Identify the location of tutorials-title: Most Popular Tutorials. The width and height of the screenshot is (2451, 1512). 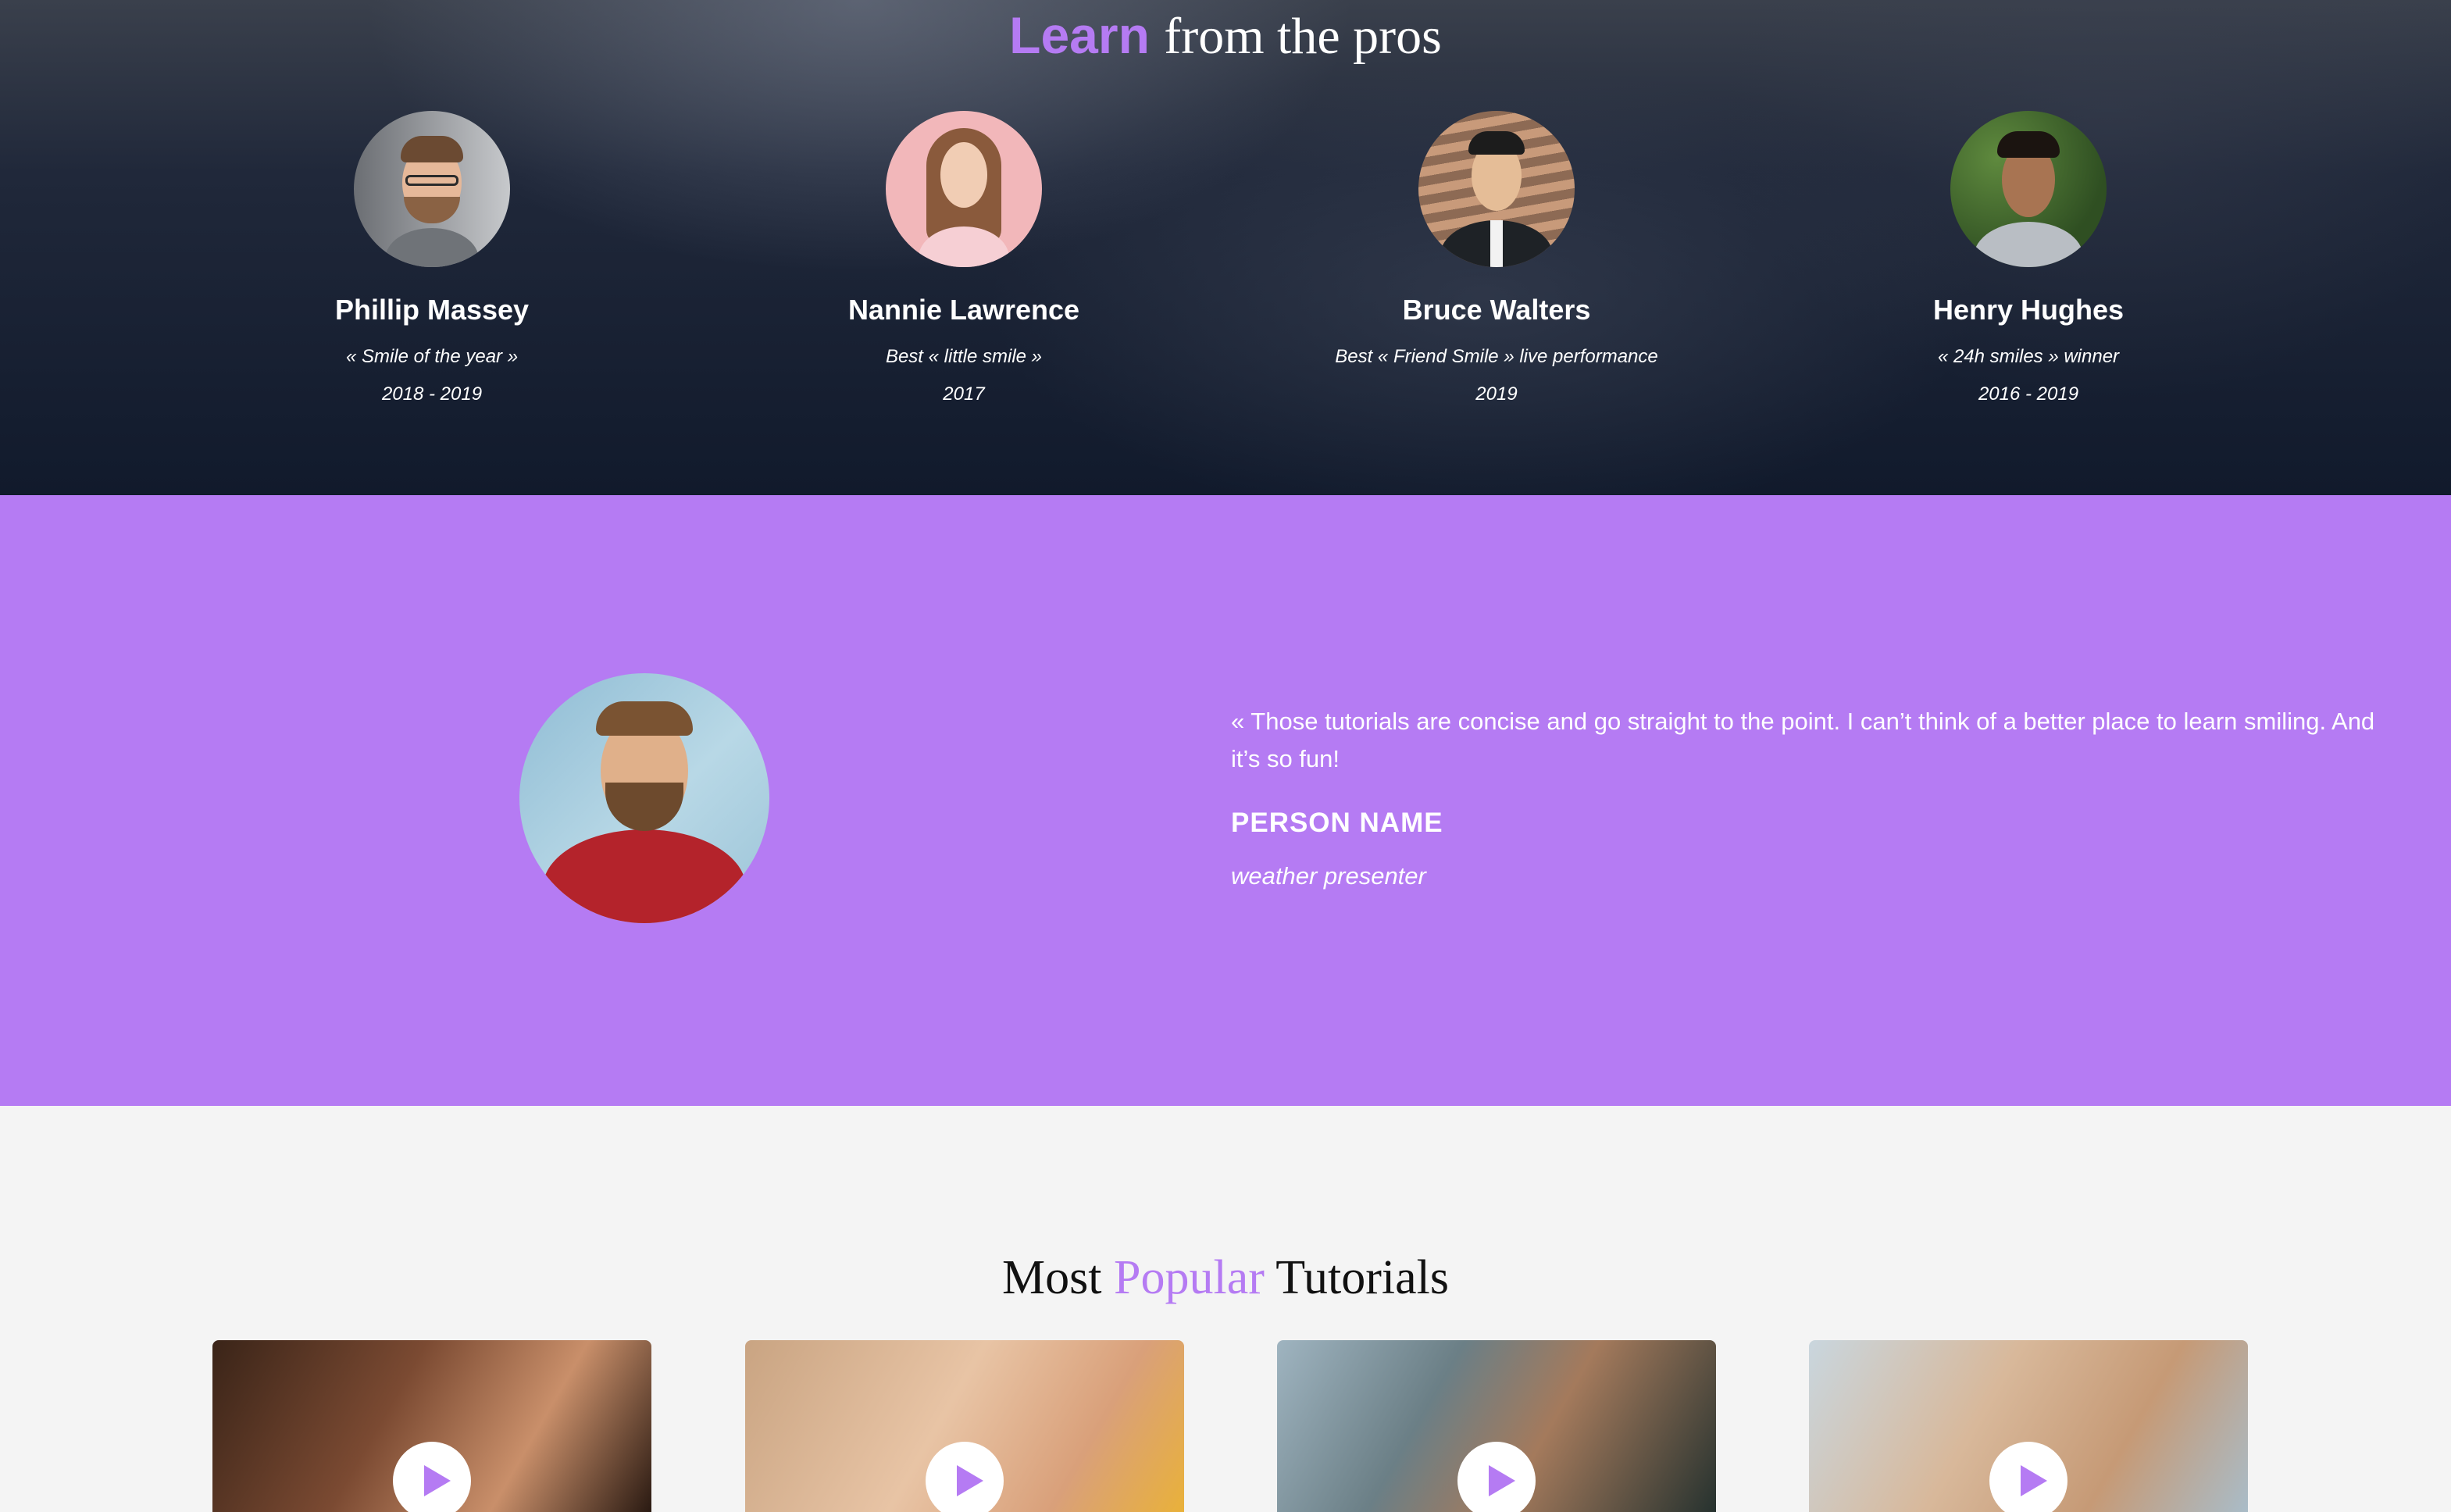
(1225, 1277).